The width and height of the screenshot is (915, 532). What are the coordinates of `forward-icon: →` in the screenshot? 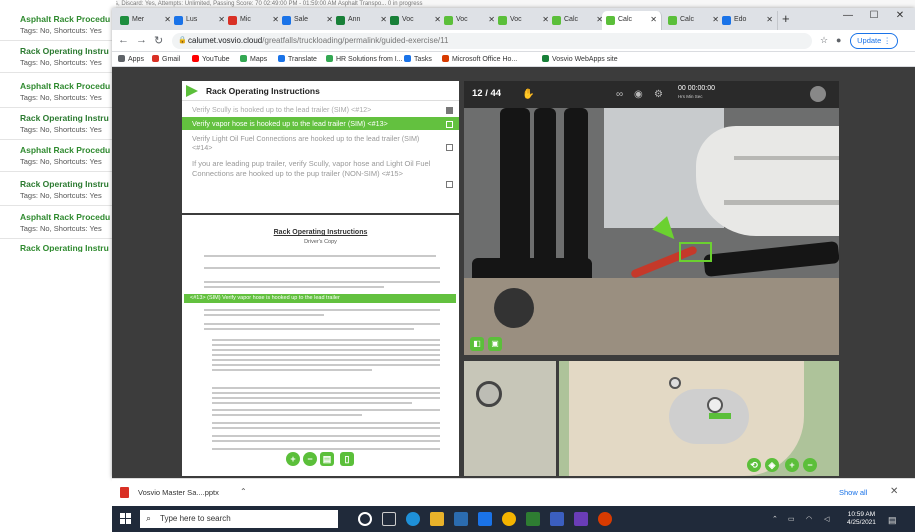 It's located at (141, 40).